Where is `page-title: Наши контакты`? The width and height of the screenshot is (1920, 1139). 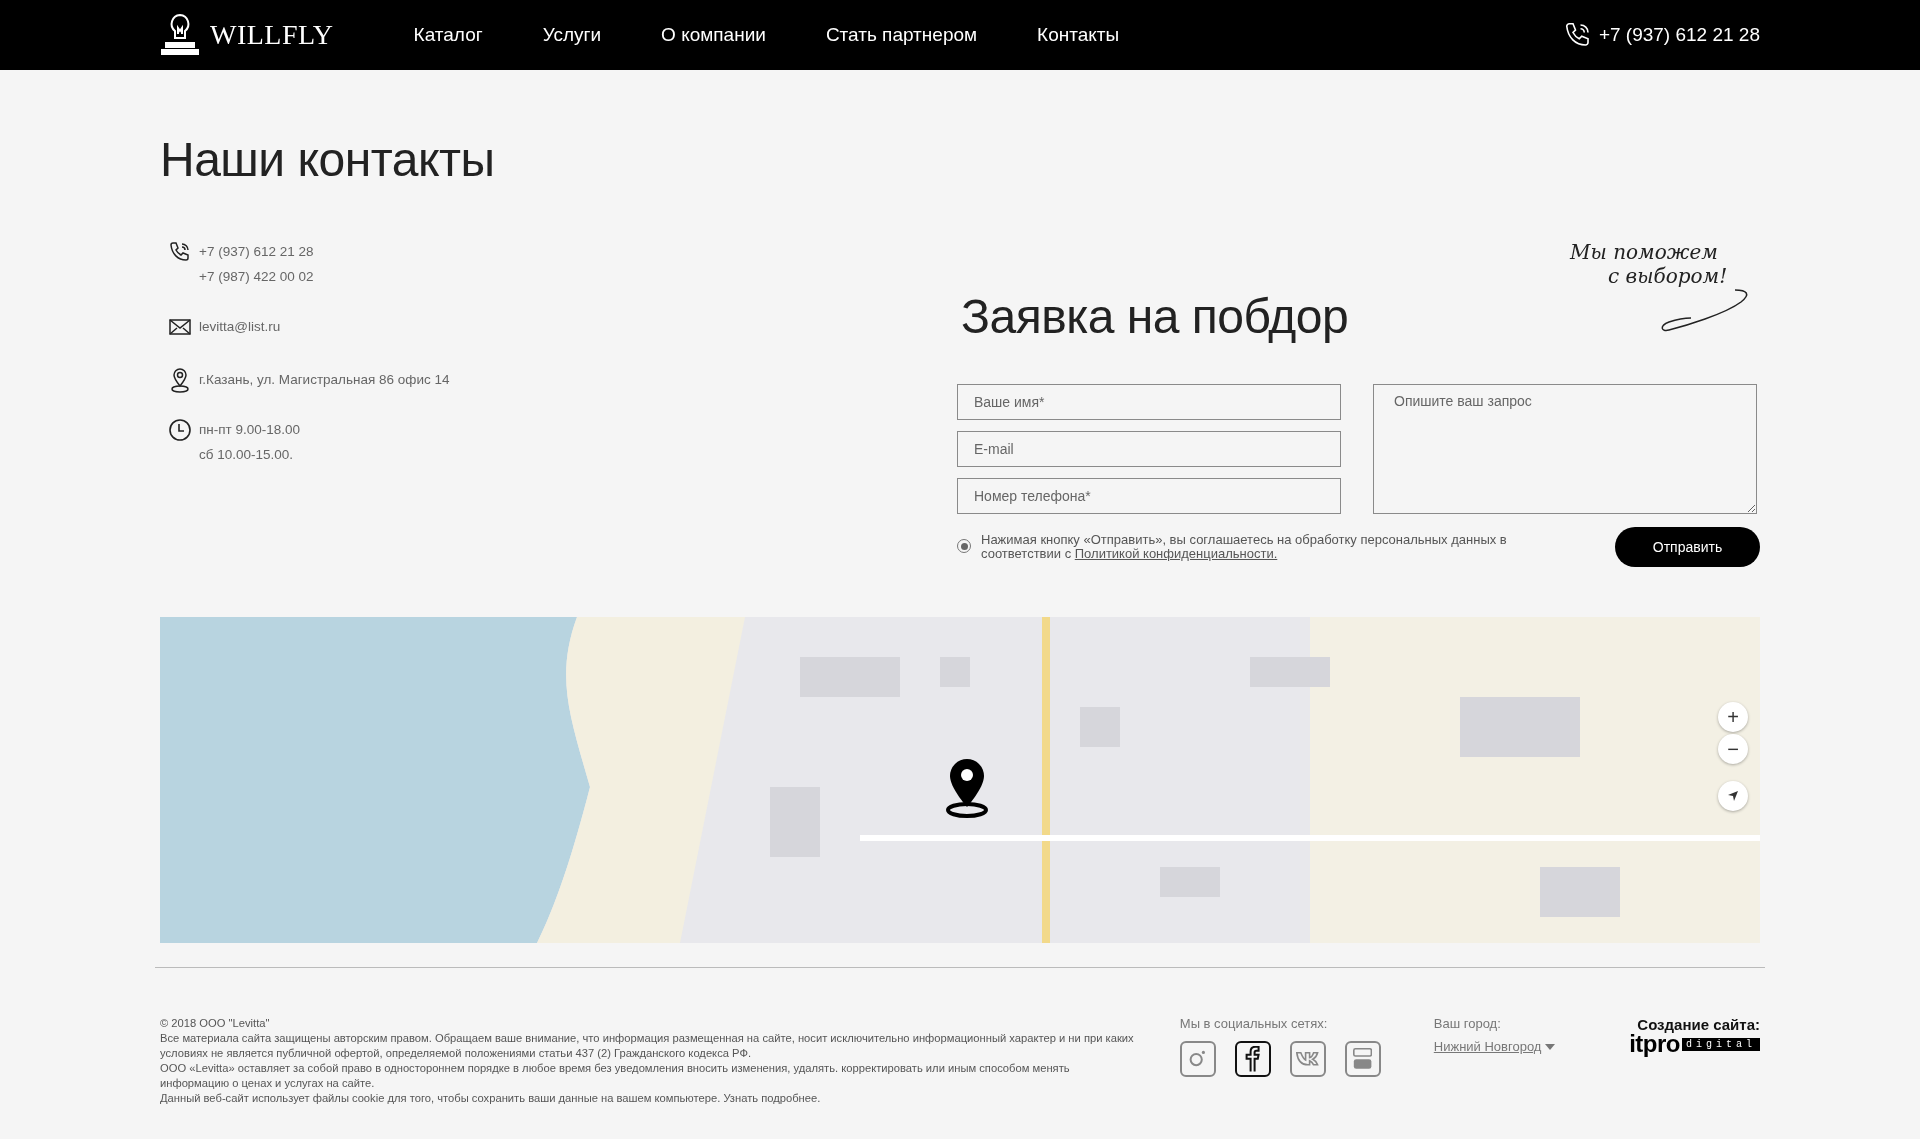 page-title: Наши контакты is located at coordinates (328, 160).